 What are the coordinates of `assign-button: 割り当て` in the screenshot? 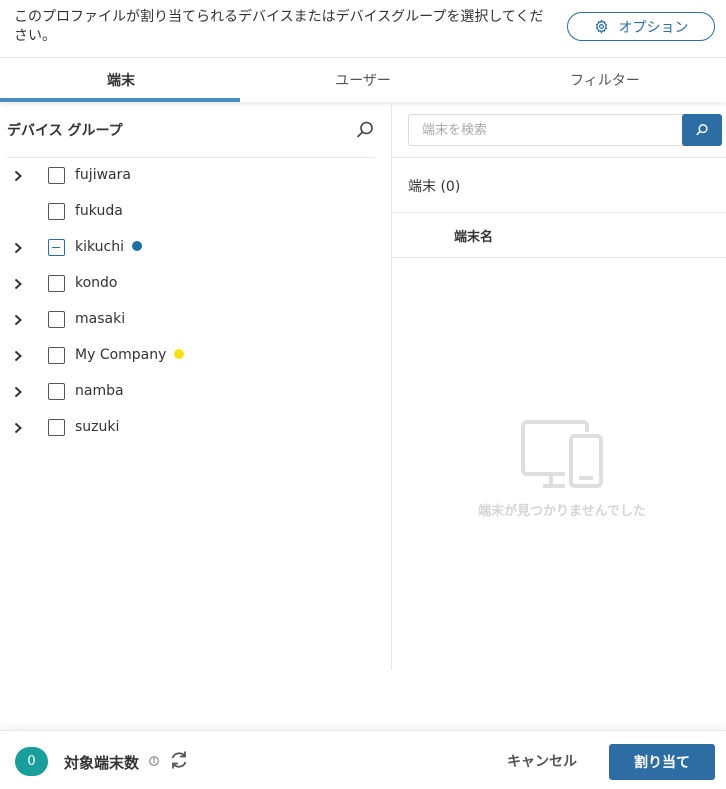 It's located at (662, 762).